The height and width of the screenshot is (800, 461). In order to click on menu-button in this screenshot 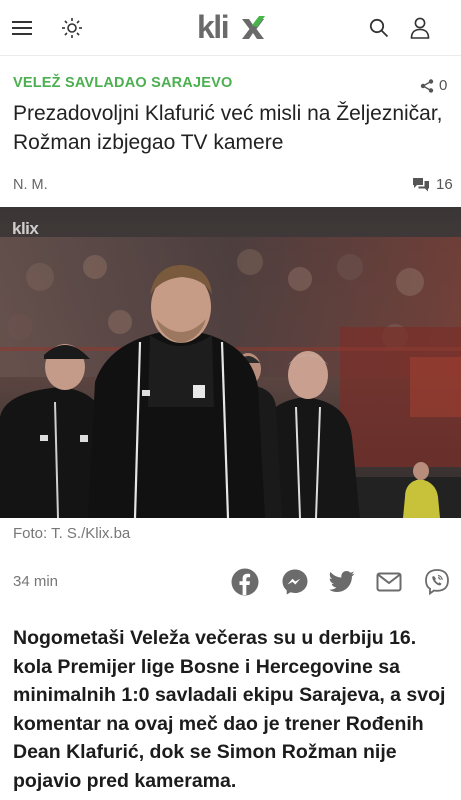, I will do `click(22, 28)`.